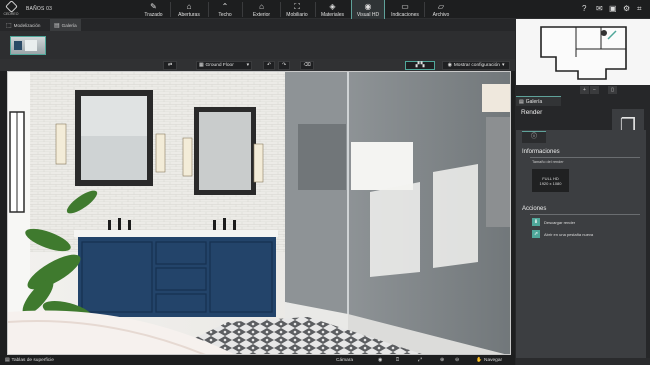 This screenshot has width=650, height=365. I want to click on expand-icon: ⤢, so click(420, 360).